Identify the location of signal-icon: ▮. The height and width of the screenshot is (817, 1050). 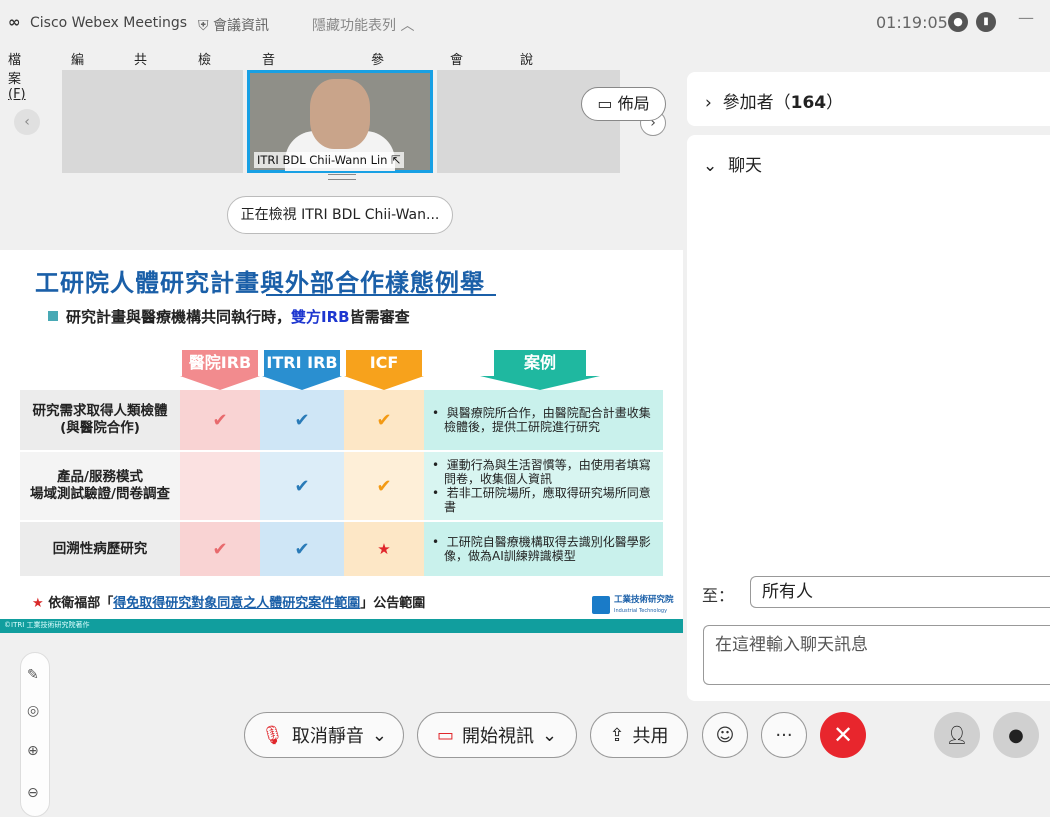
(986, 22).